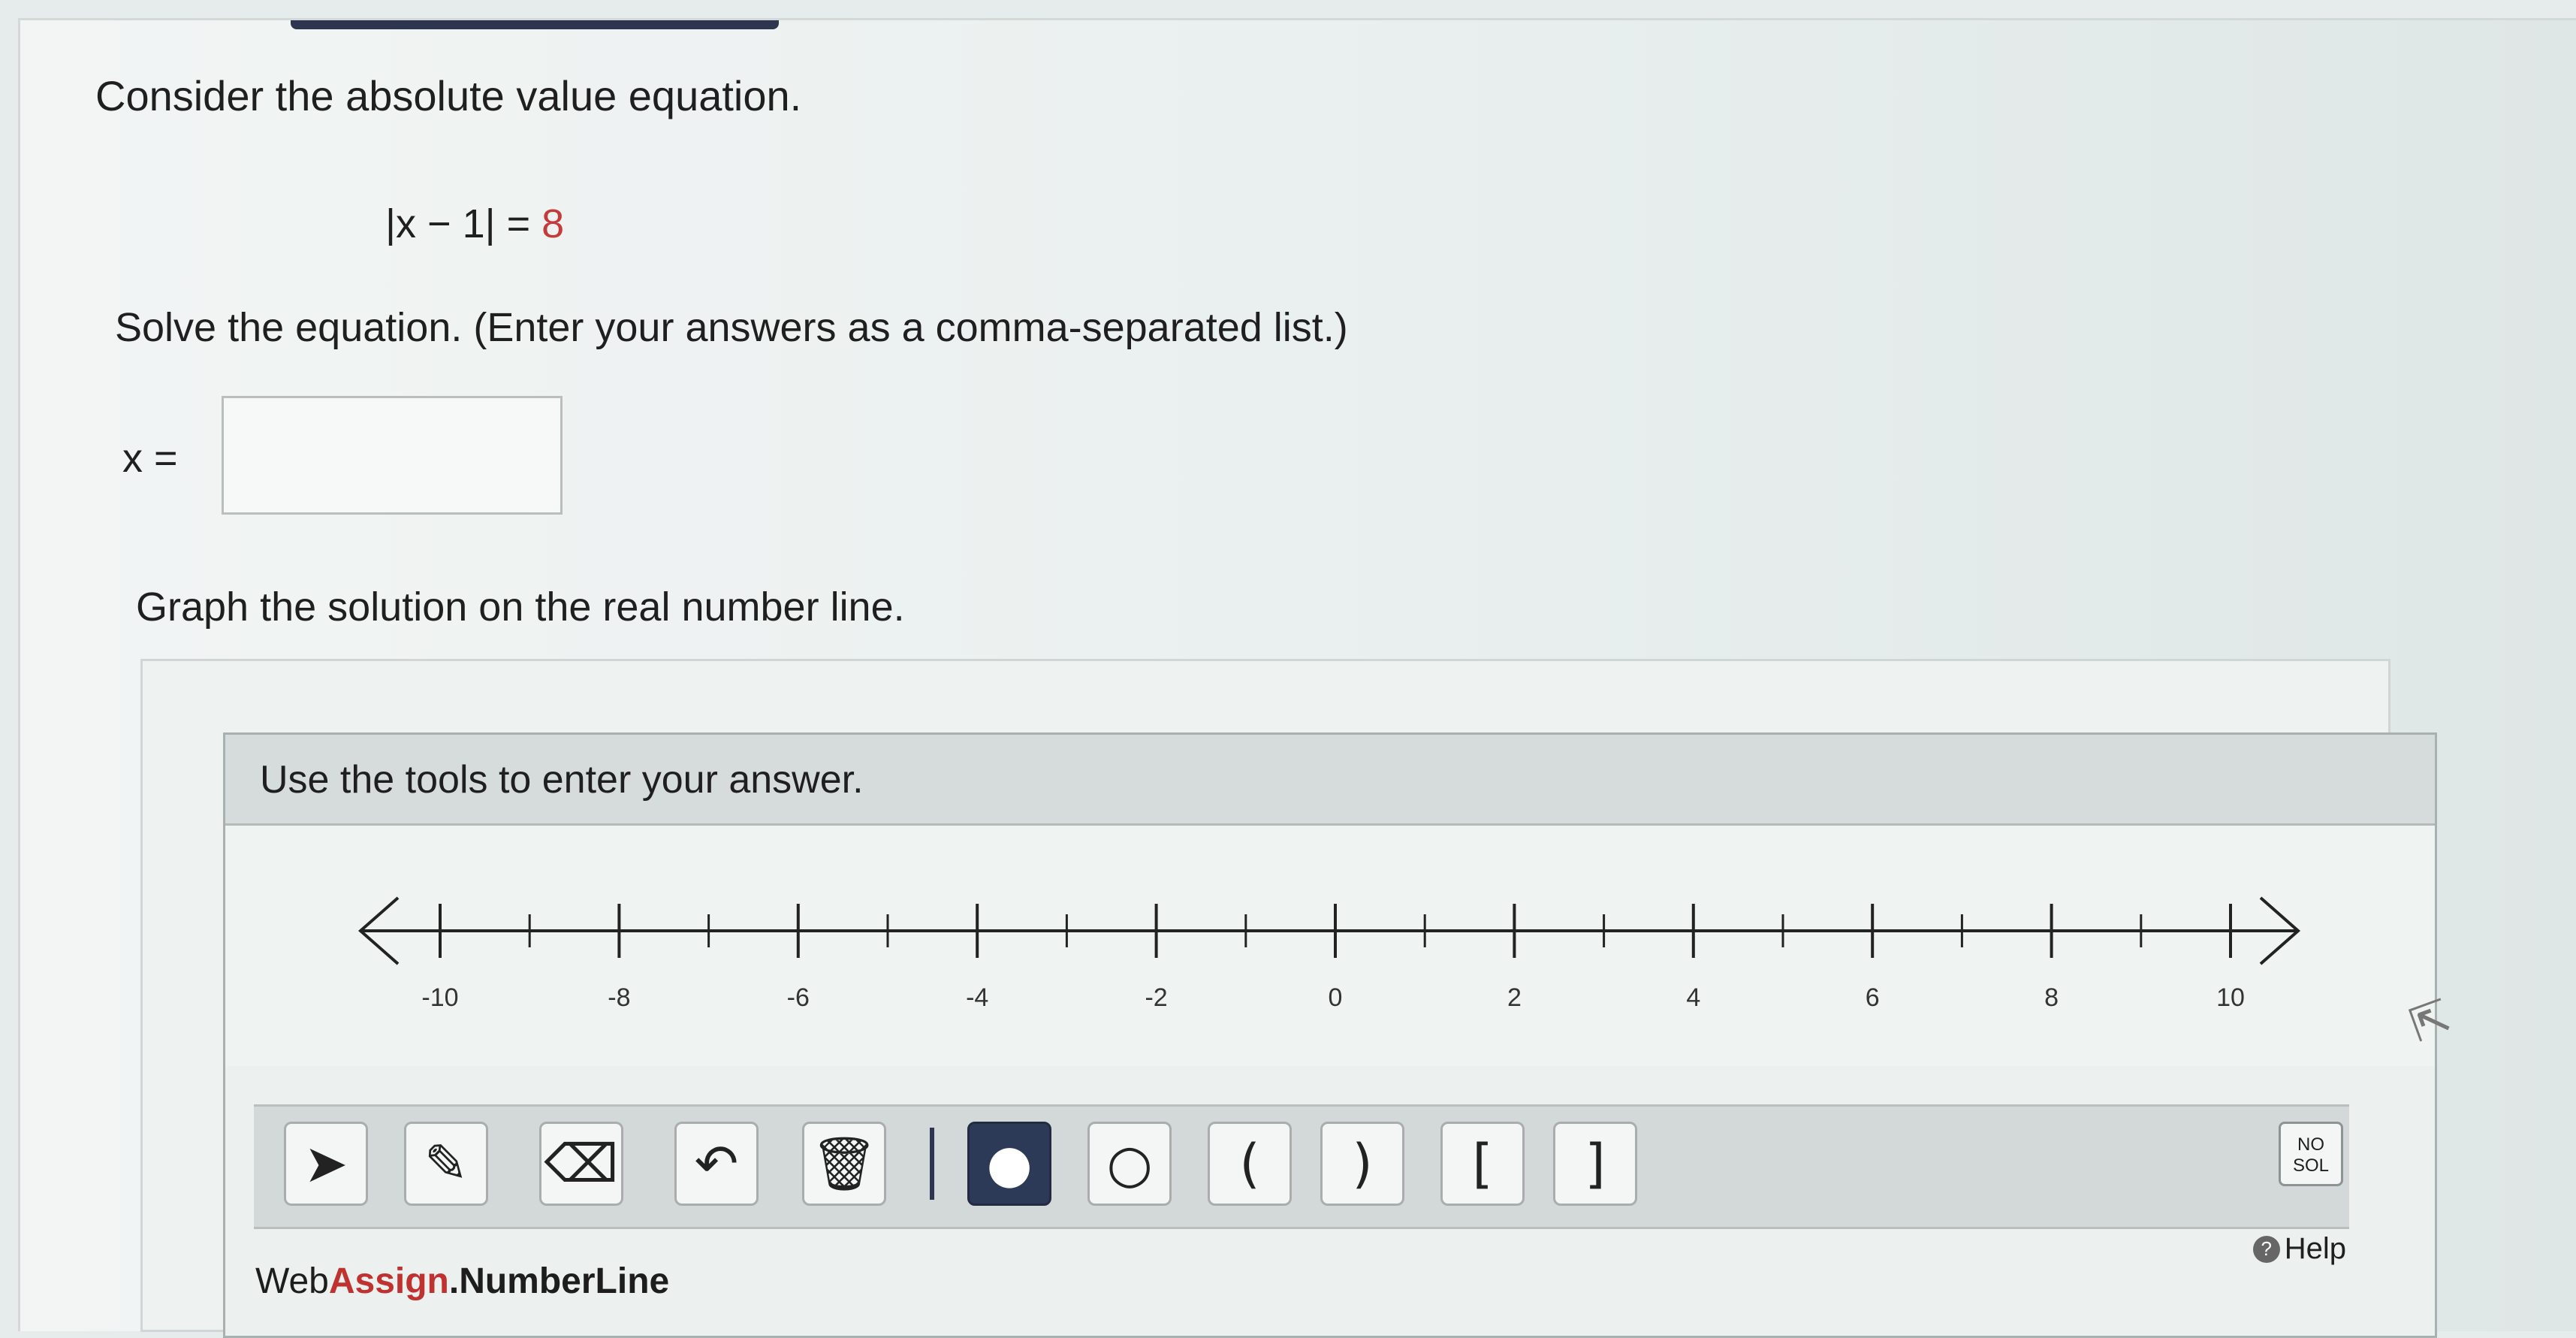 This screenshot has height=1338, width=2576. I want to click on numberline-toolbar: NO SOL ➤ ✎ ⌫ ↶ 🗑 ● ○ () [], so click(1301, 1166).